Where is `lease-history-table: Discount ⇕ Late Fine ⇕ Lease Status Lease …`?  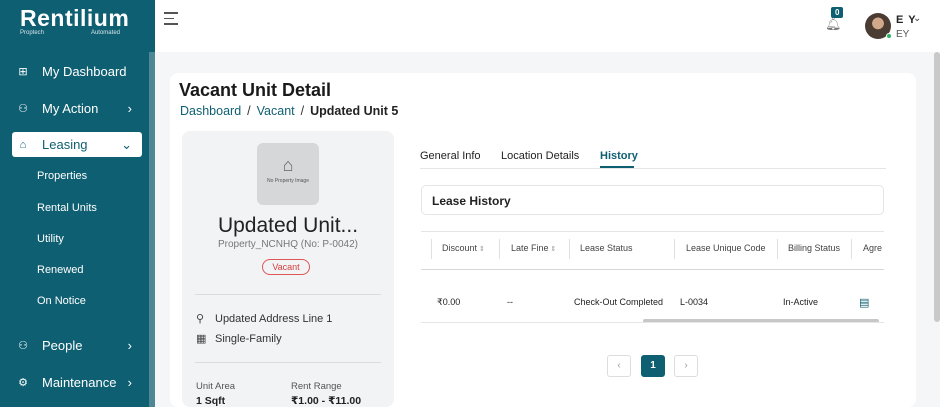
lease-history-table: Discount ⇕ Late Fine ⇕ Lease Status Lease … is located at coordinates (652, 277).